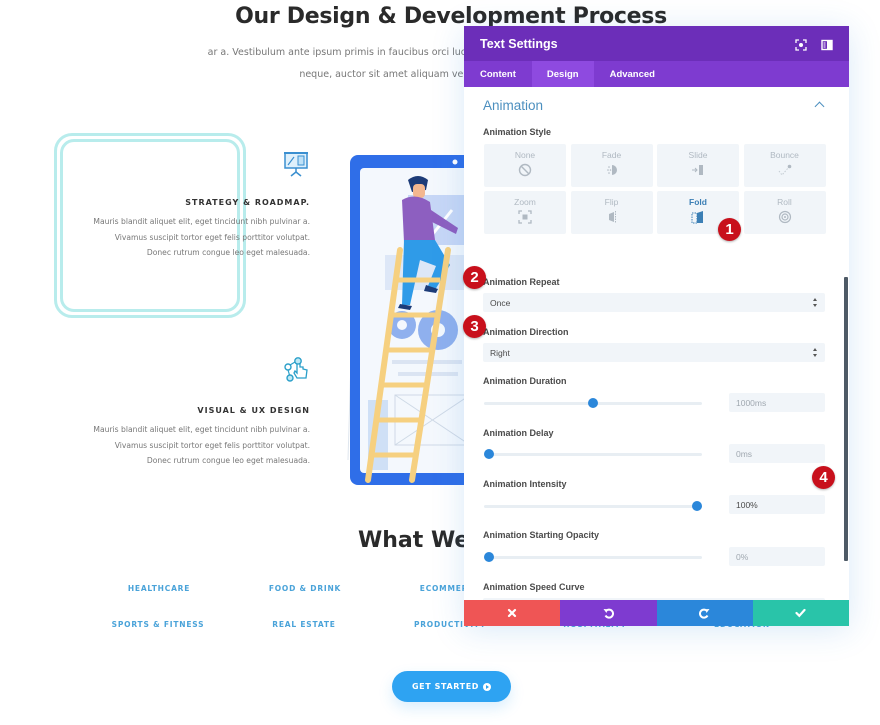 The width and height of the screenshot is (880, 725). I want to click on undo-icon, so click(608, 613).